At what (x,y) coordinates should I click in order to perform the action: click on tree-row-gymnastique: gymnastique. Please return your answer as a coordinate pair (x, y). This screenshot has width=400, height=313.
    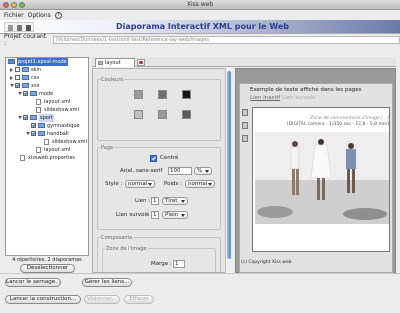
    Looking at the image, I should click on (47, 126).